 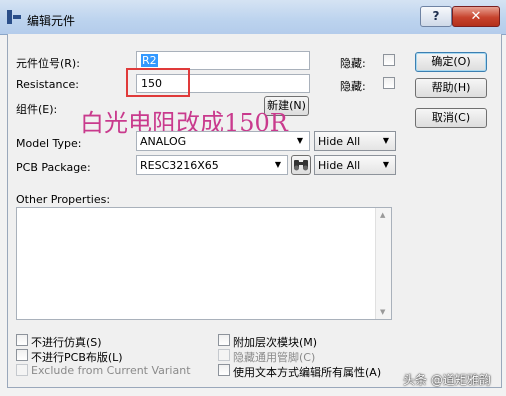 What do you see at coordinates (14, 17) in the screenshot?
I see `component-app-icon` at bounding box center [14, 17].